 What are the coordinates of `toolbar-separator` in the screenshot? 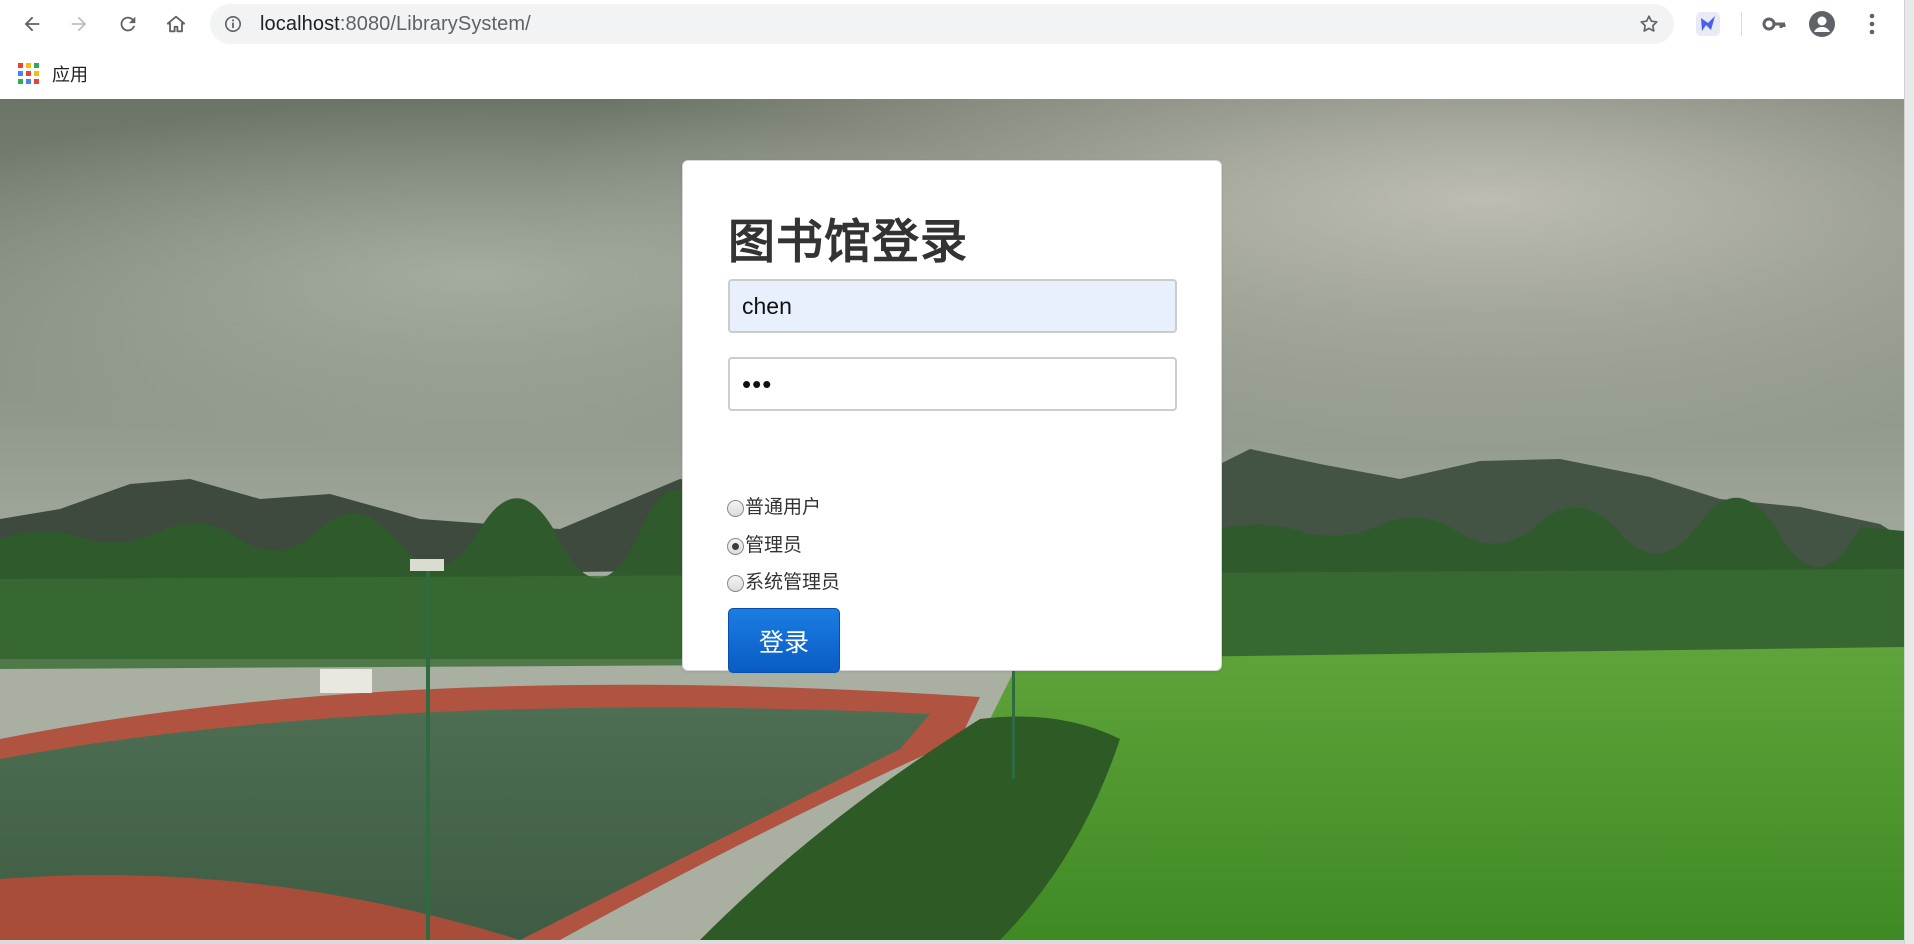 It's located at (1741, 24).